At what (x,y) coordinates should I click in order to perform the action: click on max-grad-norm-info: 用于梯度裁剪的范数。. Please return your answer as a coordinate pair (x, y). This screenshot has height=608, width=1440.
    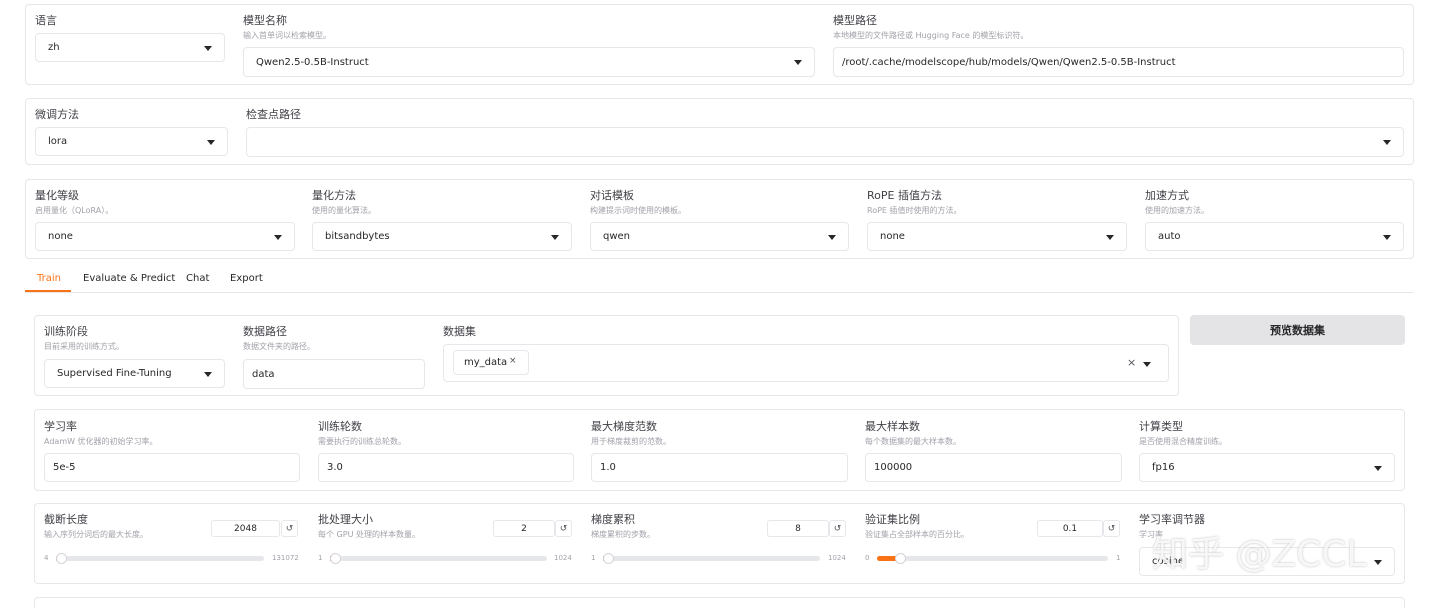
    Looking at the image, I should click on (631, 441).